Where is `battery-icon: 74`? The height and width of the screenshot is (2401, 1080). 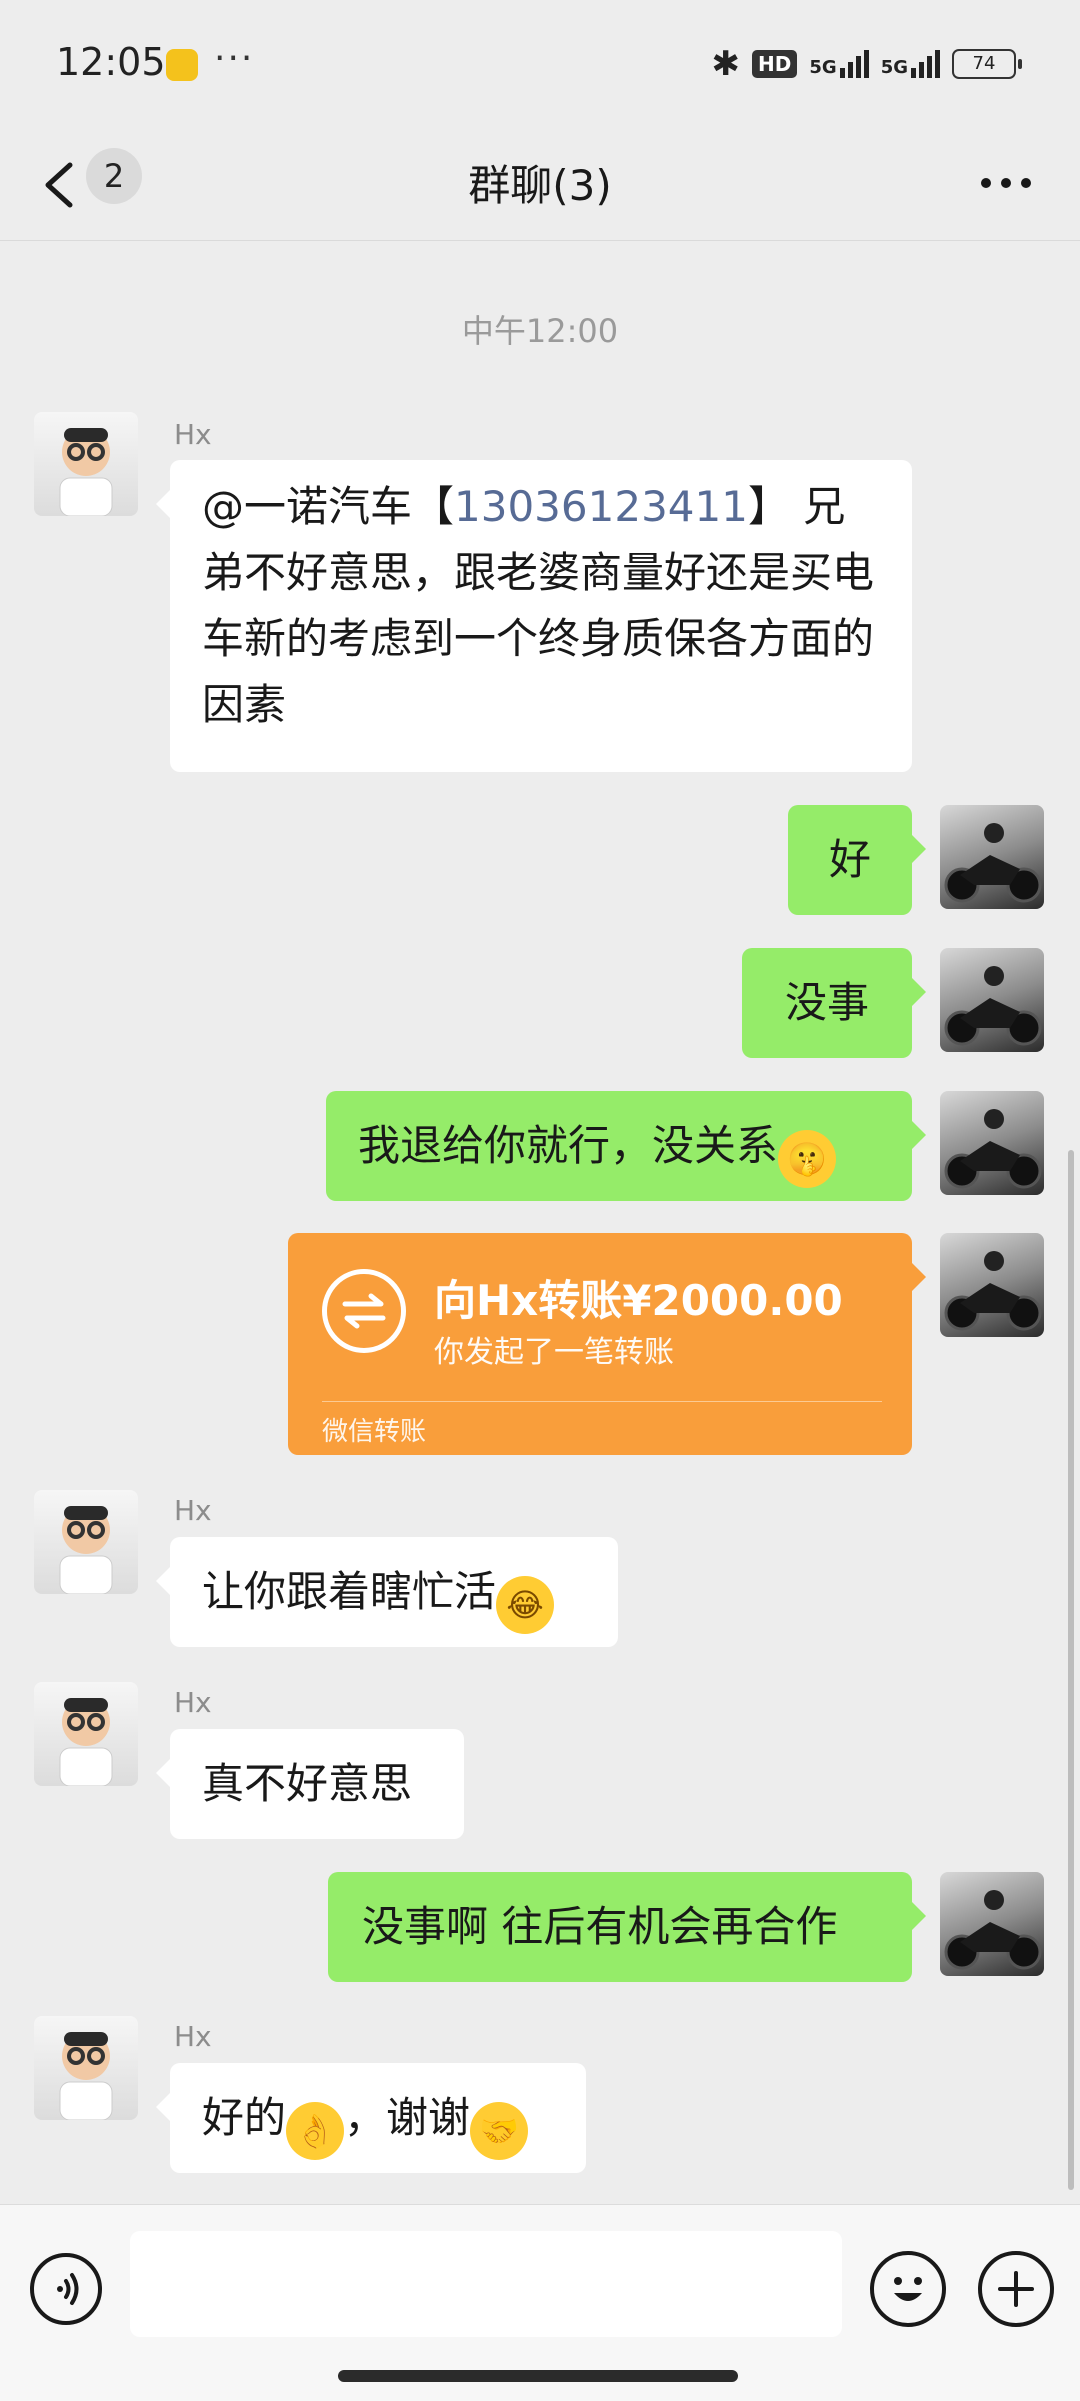 battery-icon: 74 is located at coordinates (987, 64).